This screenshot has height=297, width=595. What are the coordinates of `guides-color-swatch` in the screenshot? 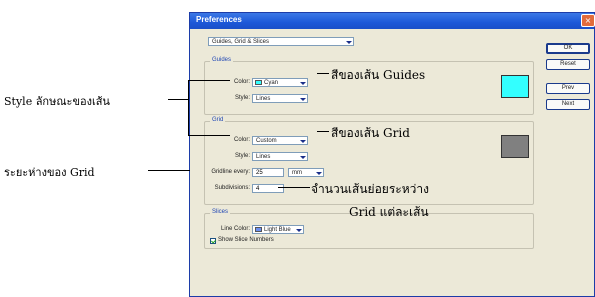 It's located at (515, 86).